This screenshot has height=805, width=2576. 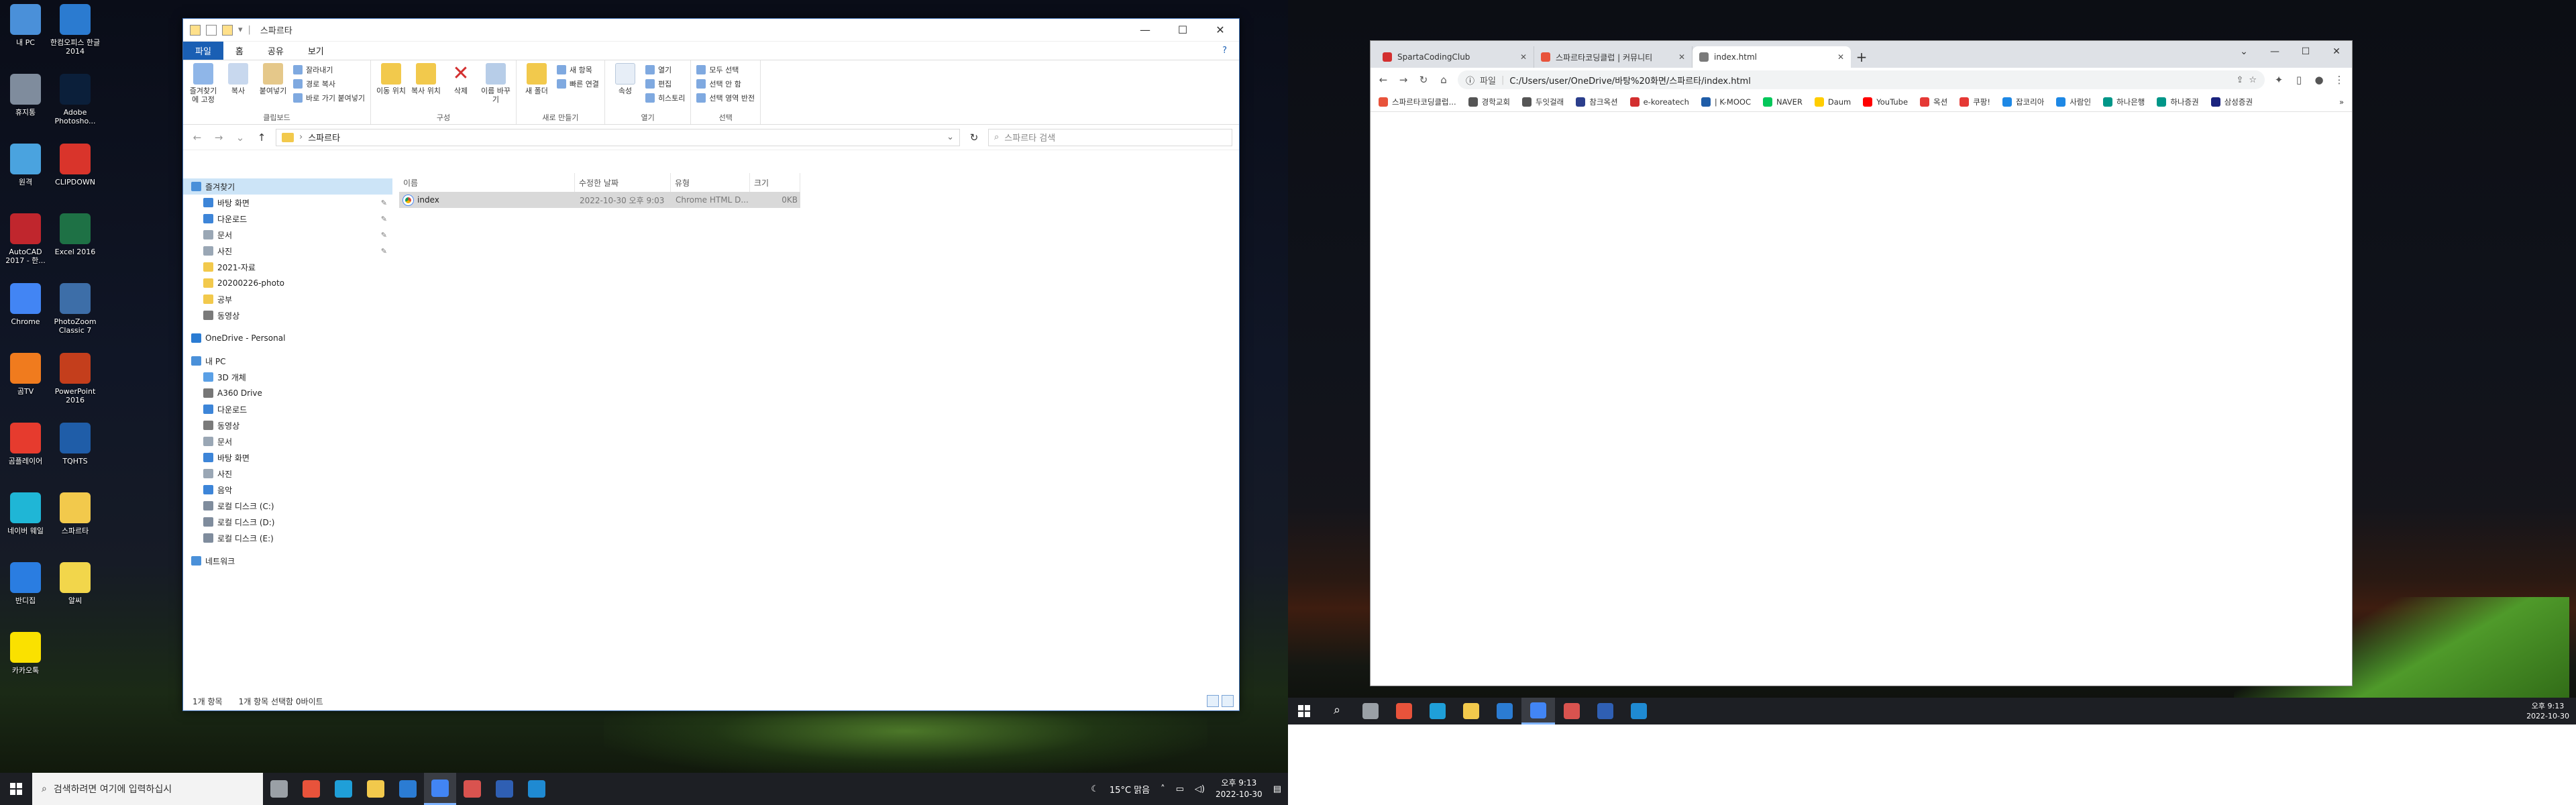 What do you see at coordinates (1772, 57) in the screenshot?
I see `browser-tab: index.html ✕` at bounding box center [1772, 57].